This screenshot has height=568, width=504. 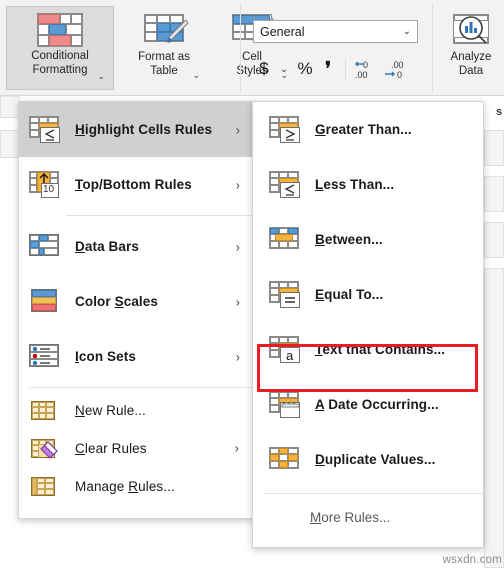 What do you see at coordinates (471, 64) in the screenshot?
I see `analyze-data-label: Analyze Data` at bounding box center [471, 64].